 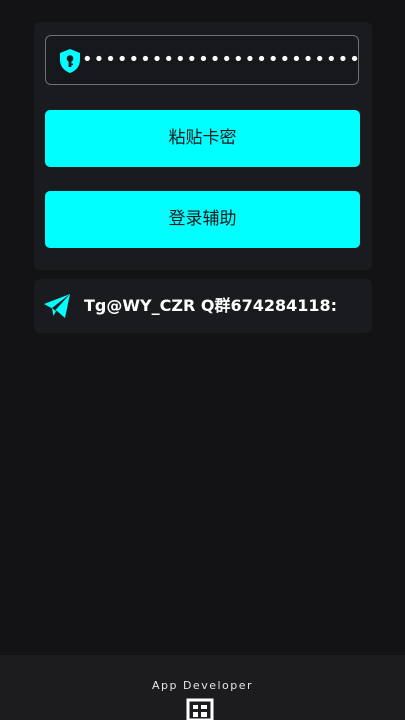 I want to click on paste-key-button: 粘贴卡密, so click(x=202, y=138).